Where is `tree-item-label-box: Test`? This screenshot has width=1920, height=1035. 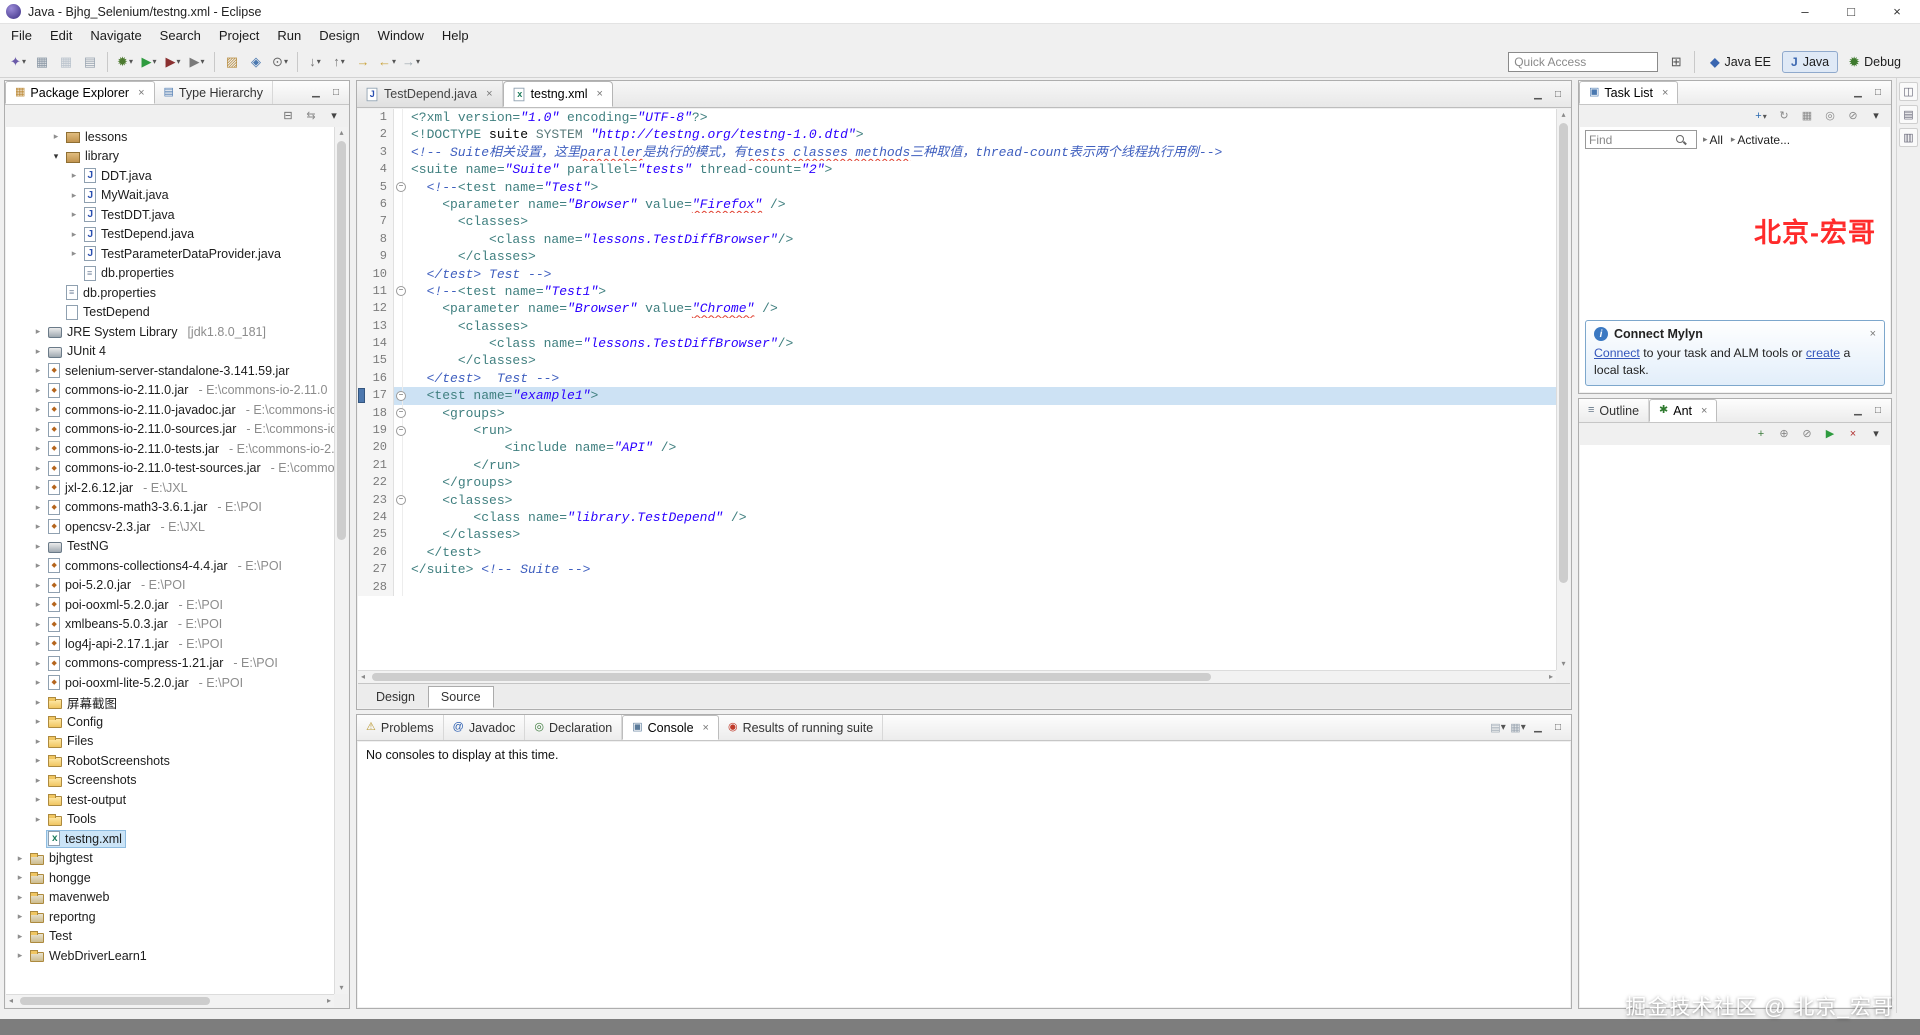
tree-item-label-box: Test is located at coordinates (52, 936).